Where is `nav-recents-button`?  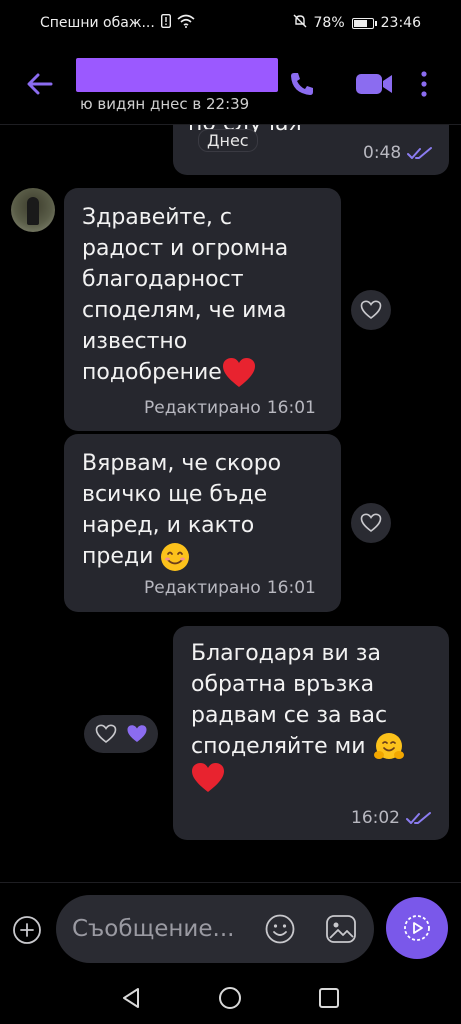
nav-recents-button is located at coordinates (329, 998).